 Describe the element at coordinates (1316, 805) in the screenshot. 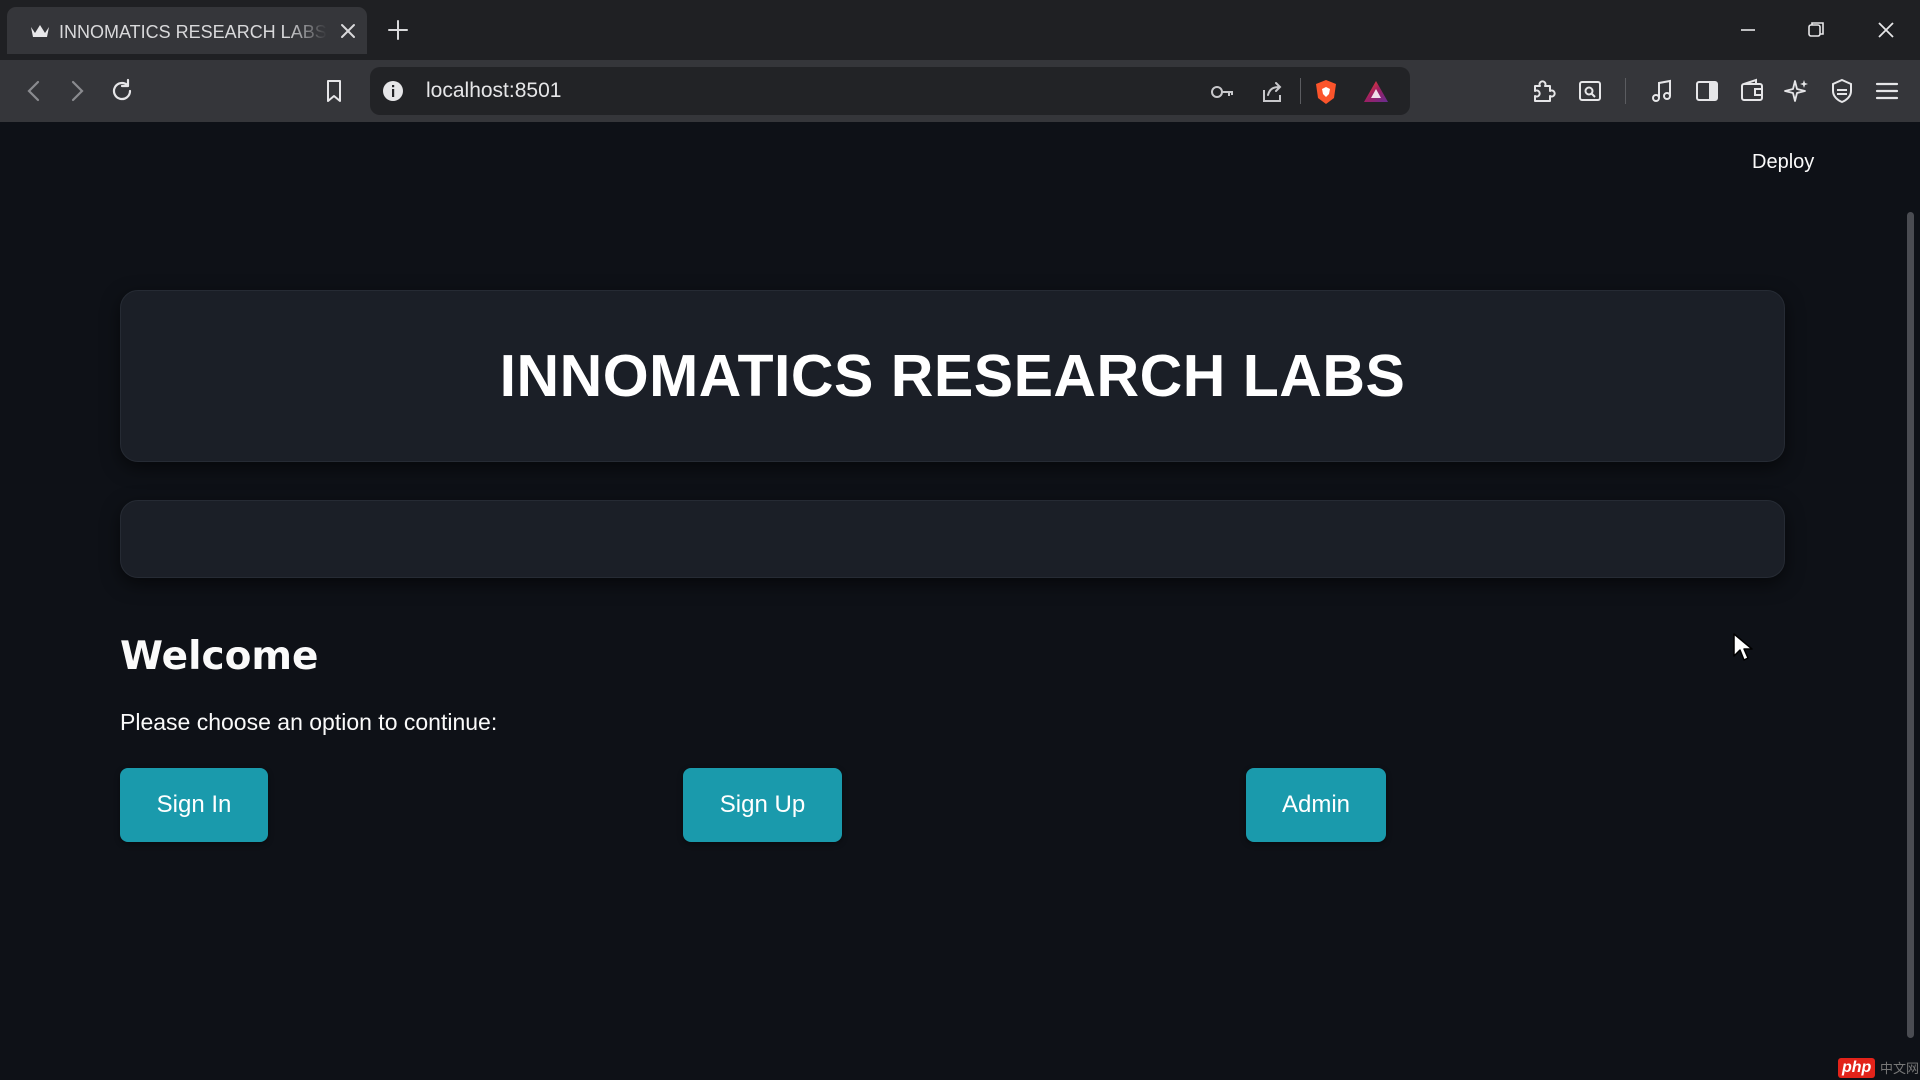

I see `admin-button: Admin` at that location.